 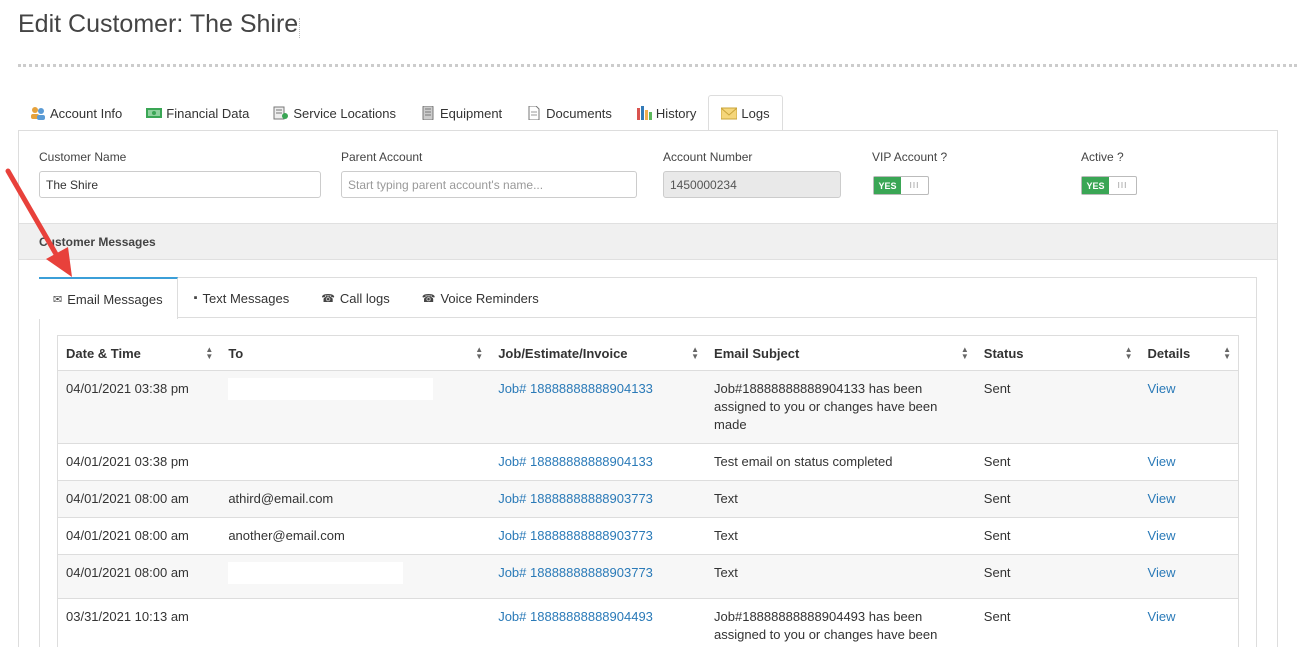 I want to click on column-header-to: To ▲ ▼, so click(x=355, y=353).